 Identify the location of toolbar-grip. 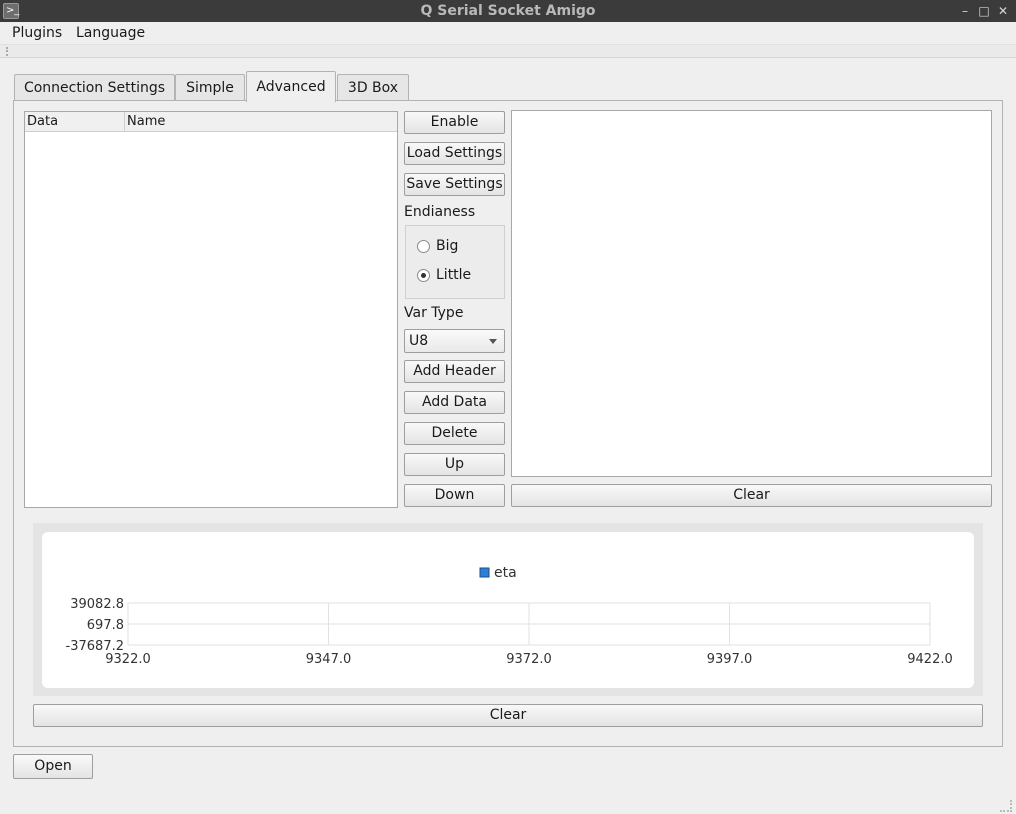
(8, 51).